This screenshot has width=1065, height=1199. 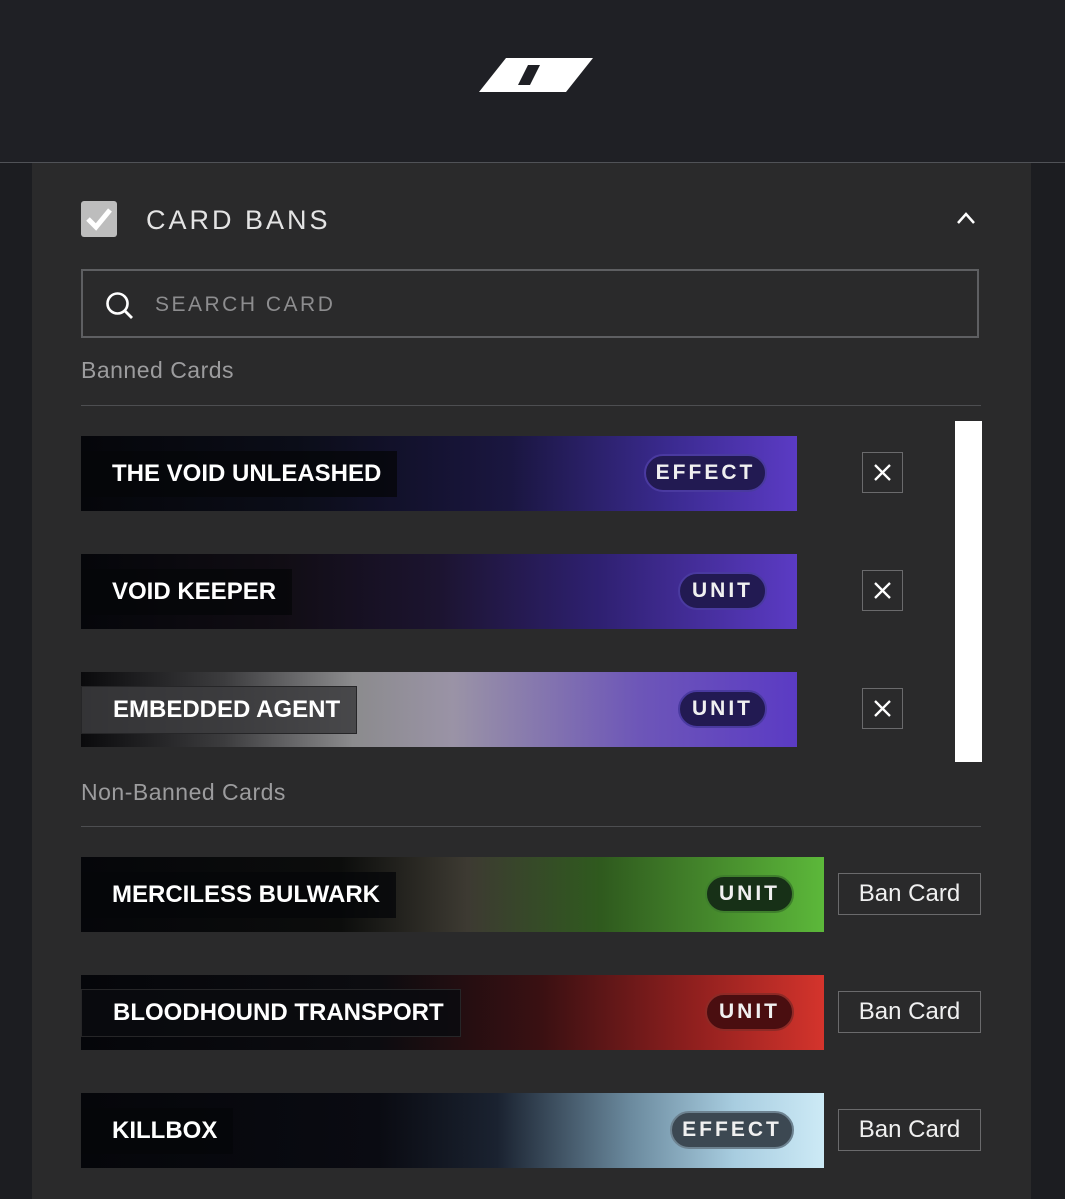 What do you see at coordinates (183, 792) in the screenshot?
I see `non-banned-cards-label: Non-Banned Cards` at bounding box center [183, 792].